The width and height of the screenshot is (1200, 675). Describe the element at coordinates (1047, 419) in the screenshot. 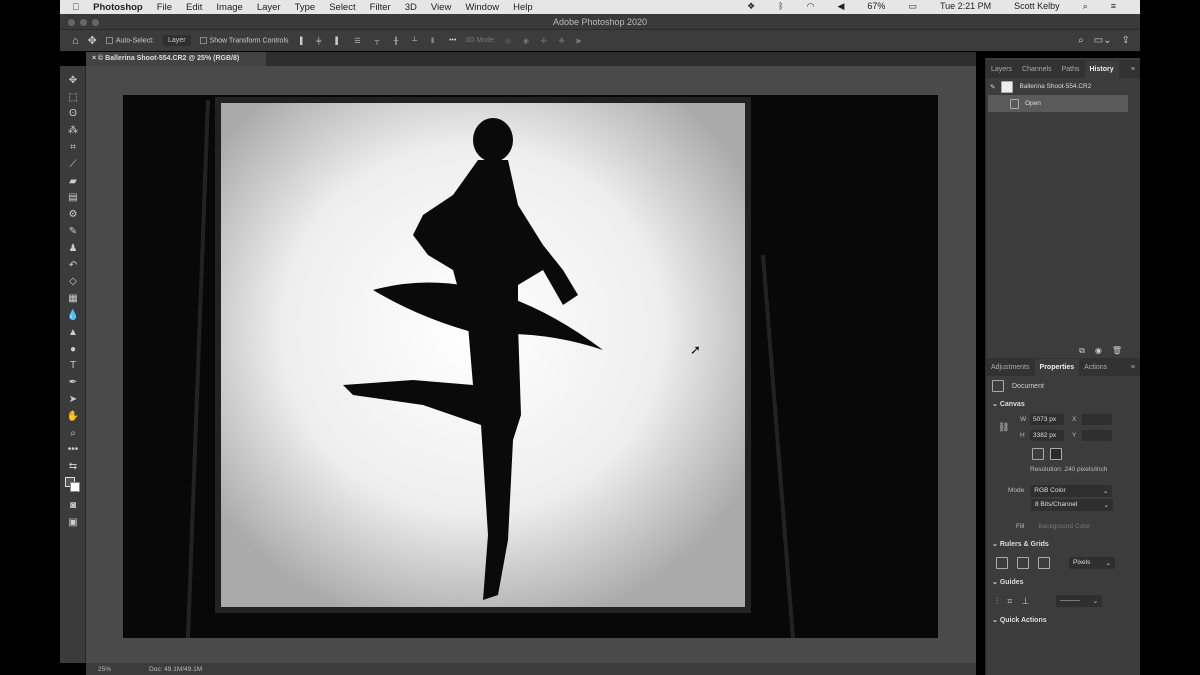

I see `width-input: 5073 px` at that location.